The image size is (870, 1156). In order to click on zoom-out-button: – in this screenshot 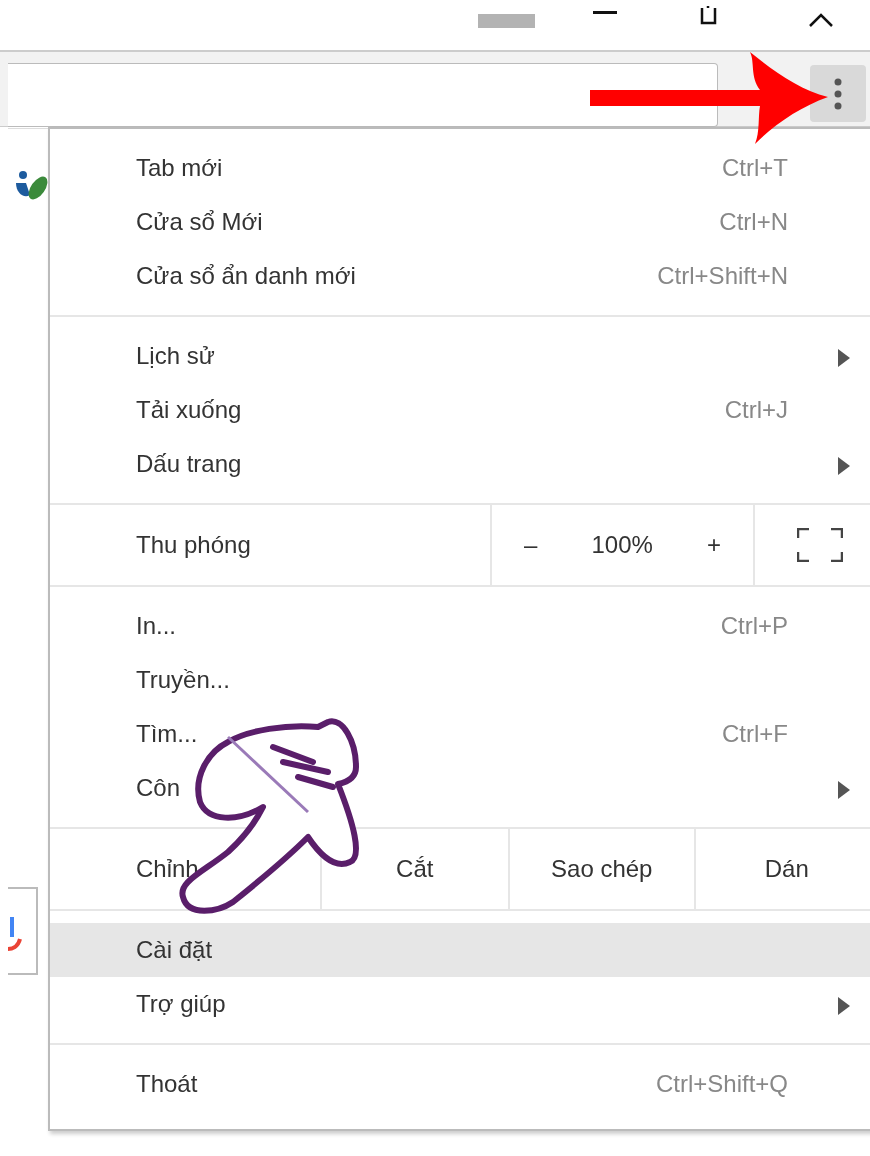, I will do `click(531, 545)`.